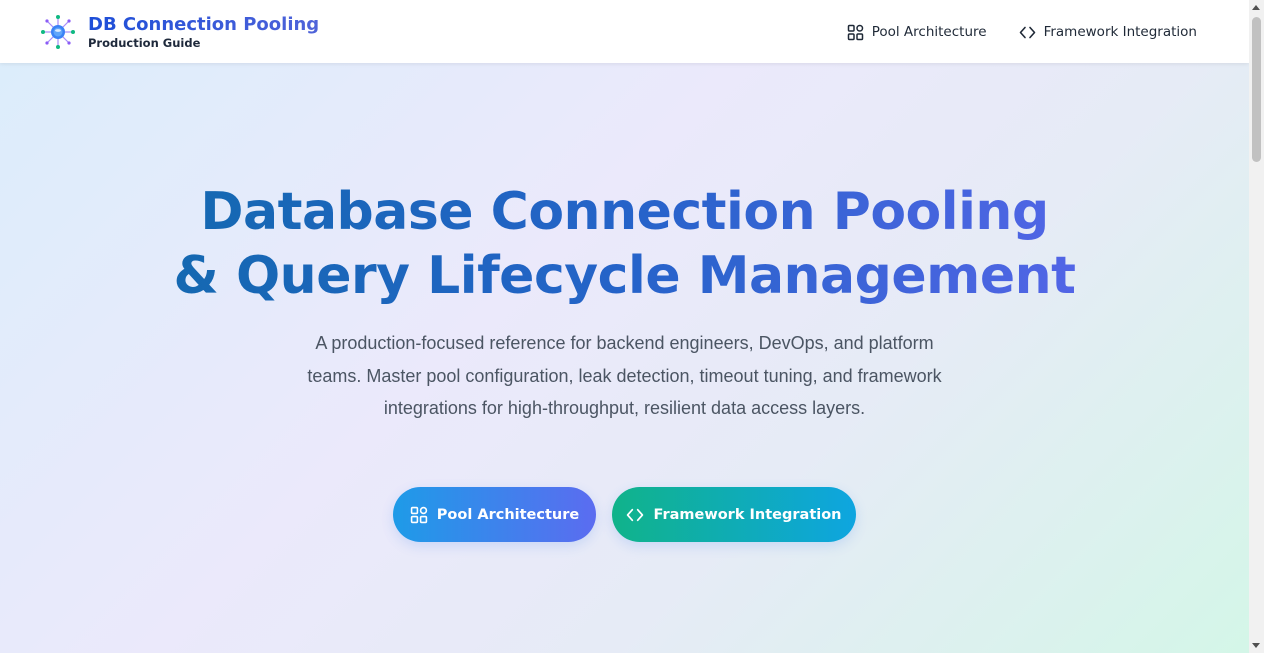  What do you see at coordinates (1256, 326) in the screenshot?
I see `page-scrollbar` at bounding box center [1256, 326].